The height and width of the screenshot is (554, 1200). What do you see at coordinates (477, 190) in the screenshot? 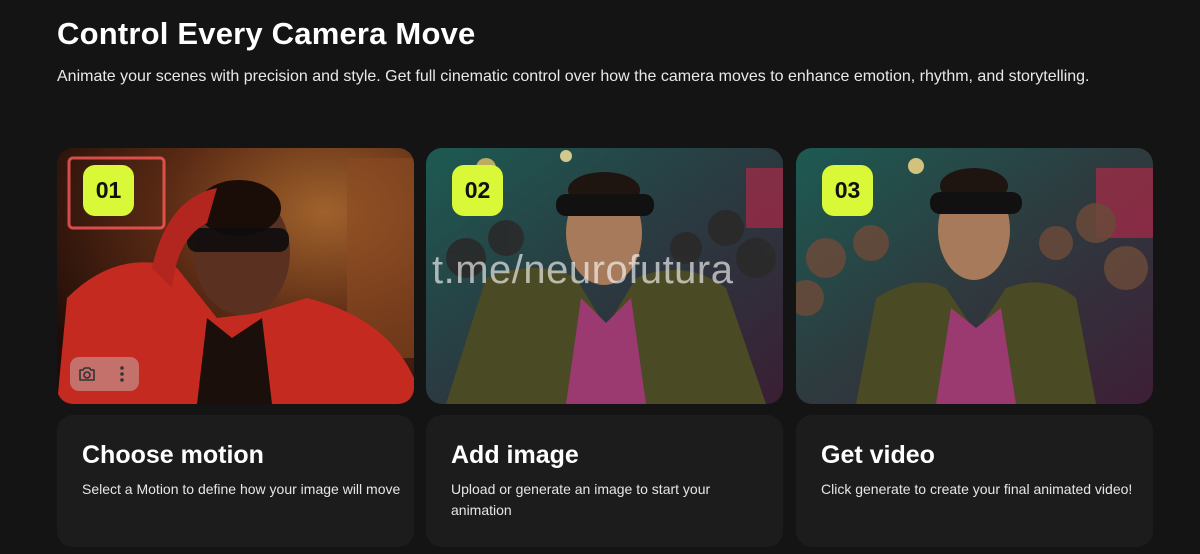
I see `step-2-badge: 02` at bounding box center [477, 190].